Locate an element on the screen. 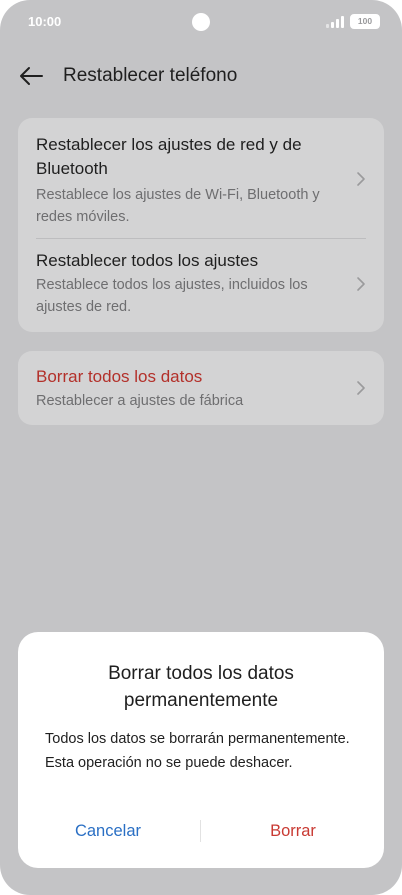 This screenshot has height=895, width=402. signal-icon is located at coordinates (335, 21).